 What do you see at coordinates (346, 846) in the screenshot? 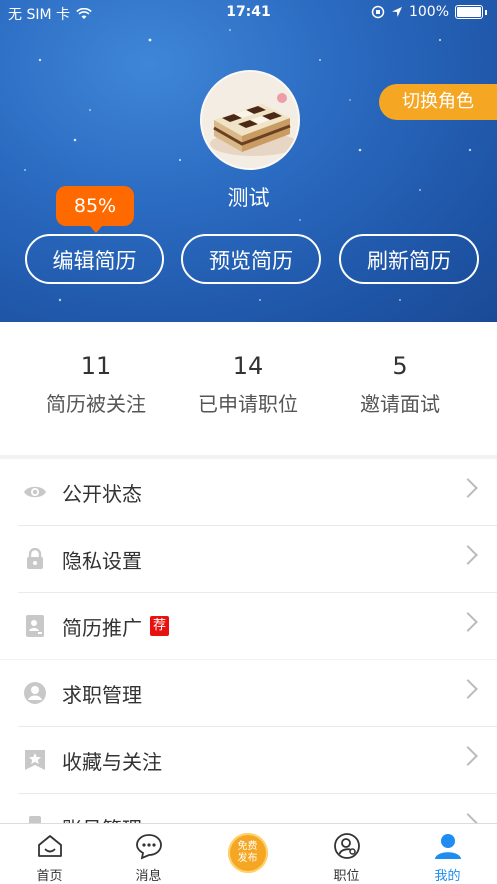
I see `job-search-icon` at bounding box center [346, 846].